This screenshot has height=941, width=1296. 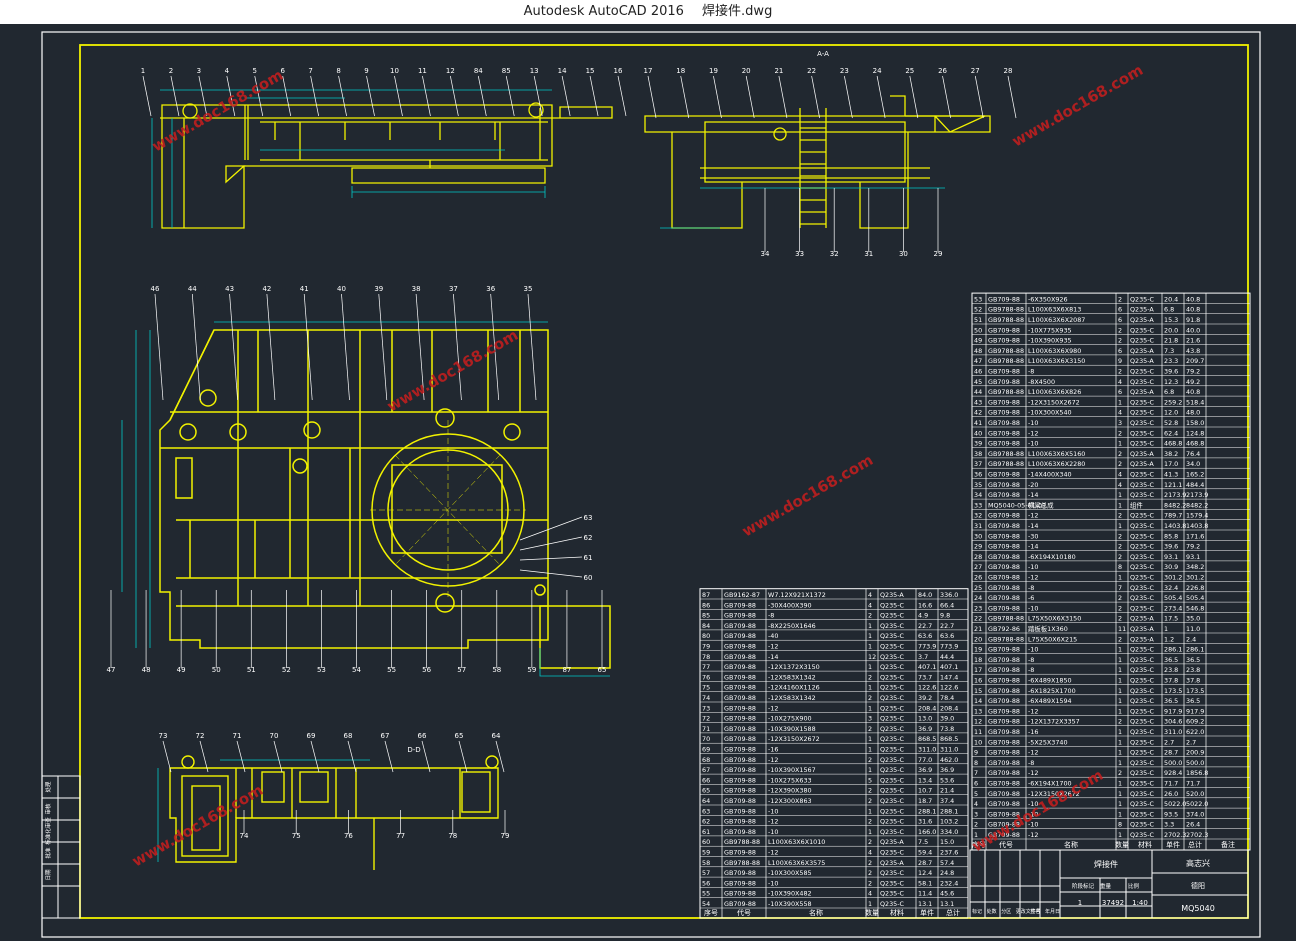 I want to click on bom-cell: 50, so click(x=978, y=330).